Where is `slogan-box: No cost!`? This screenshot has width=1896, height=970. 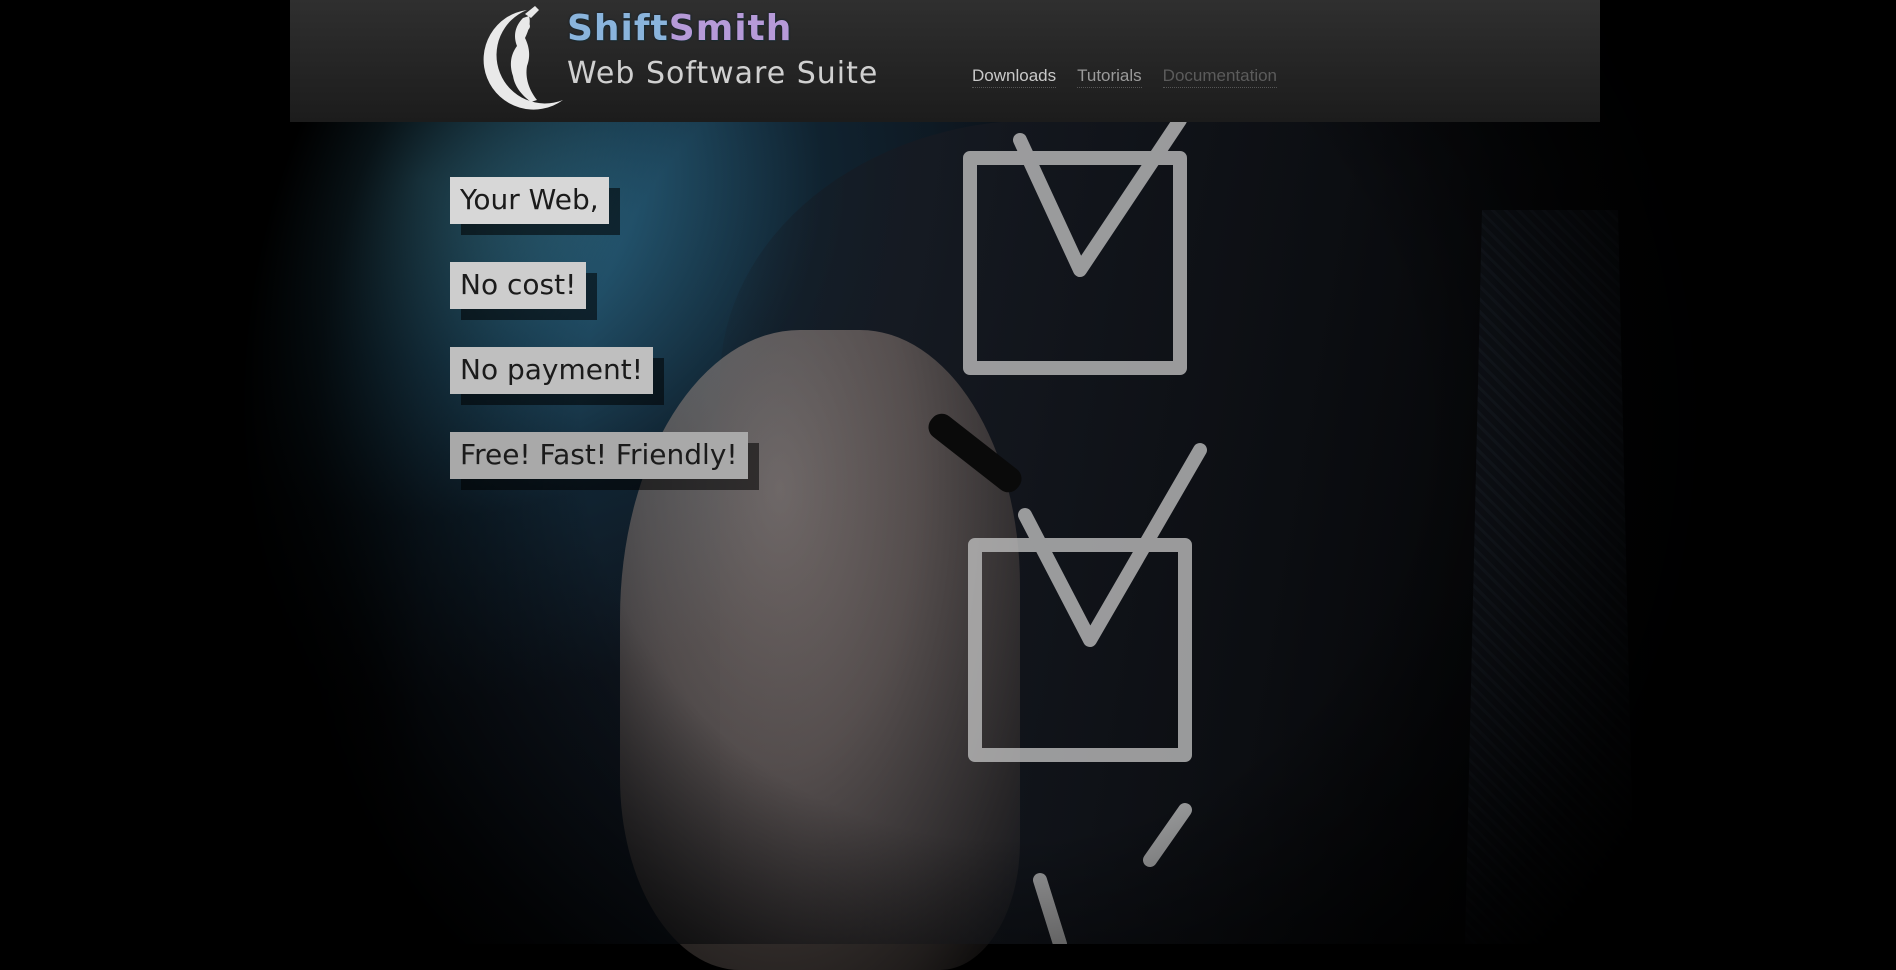
slogan-box: No cost! is located at coordinates (518, 285).